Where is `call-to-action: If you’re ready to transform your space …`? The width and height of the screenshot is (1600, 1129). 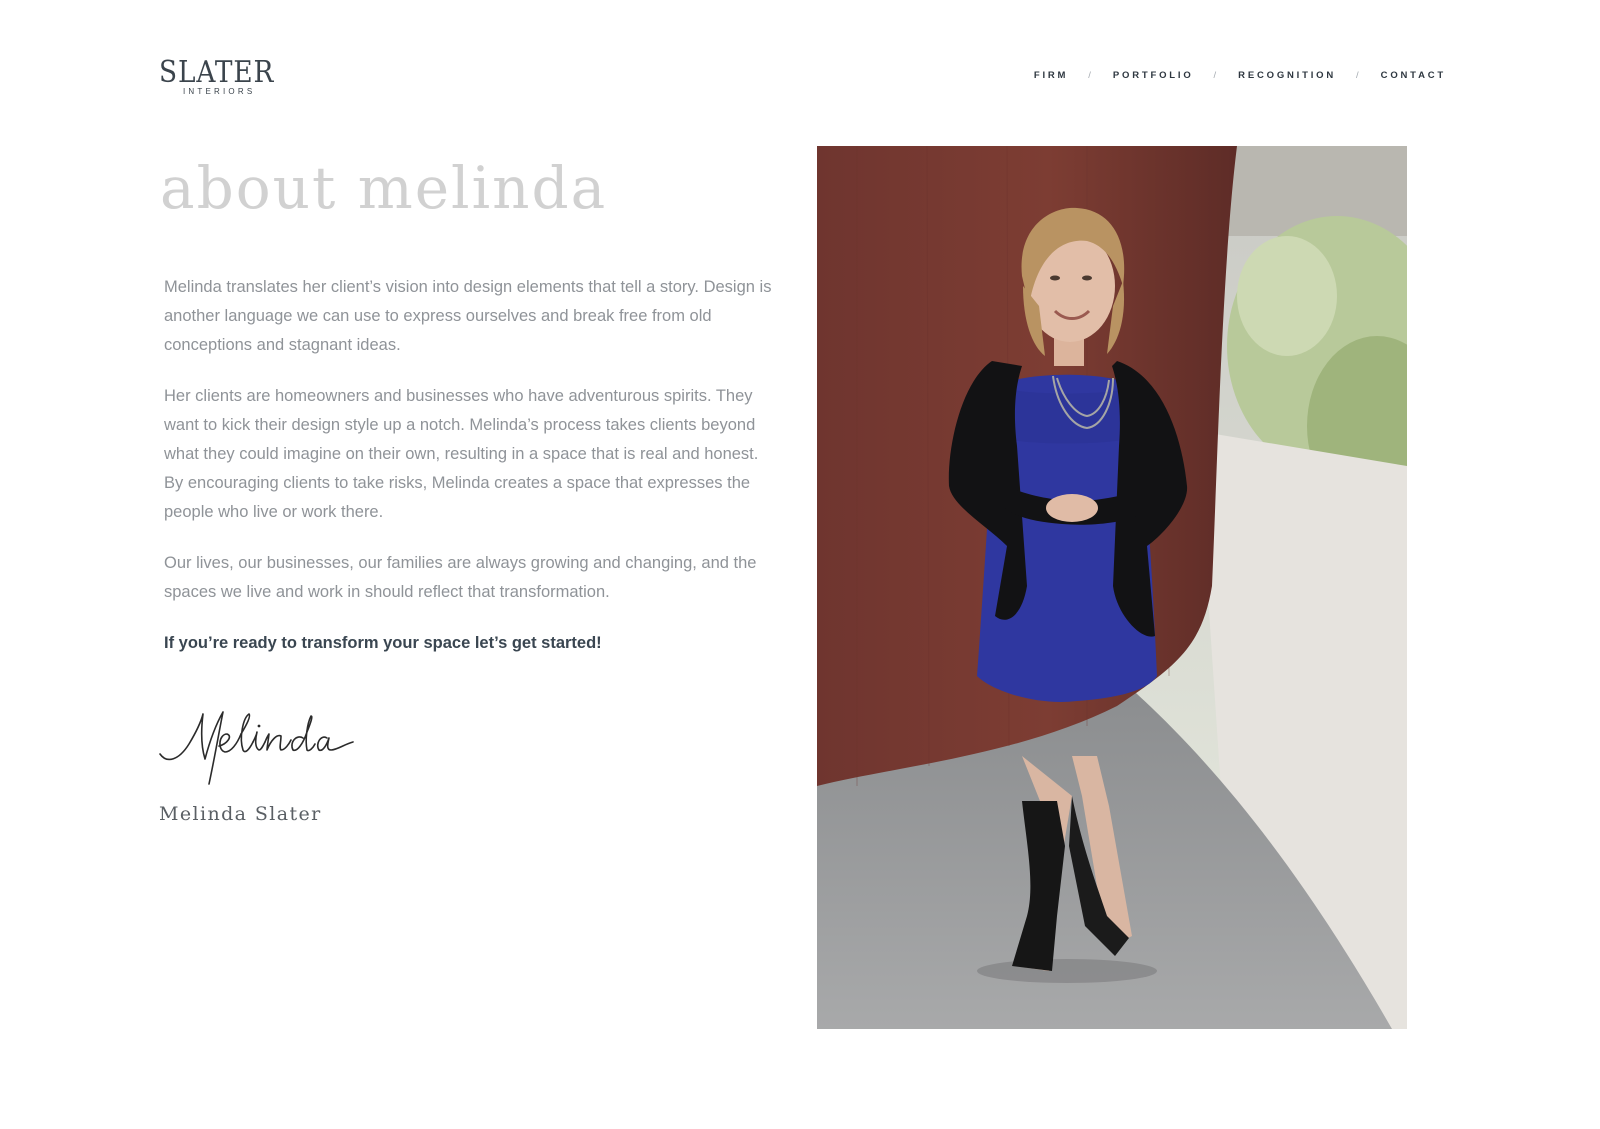 call-to-action: If you’re ready to transform your space … is located at coordinates (383, 643).